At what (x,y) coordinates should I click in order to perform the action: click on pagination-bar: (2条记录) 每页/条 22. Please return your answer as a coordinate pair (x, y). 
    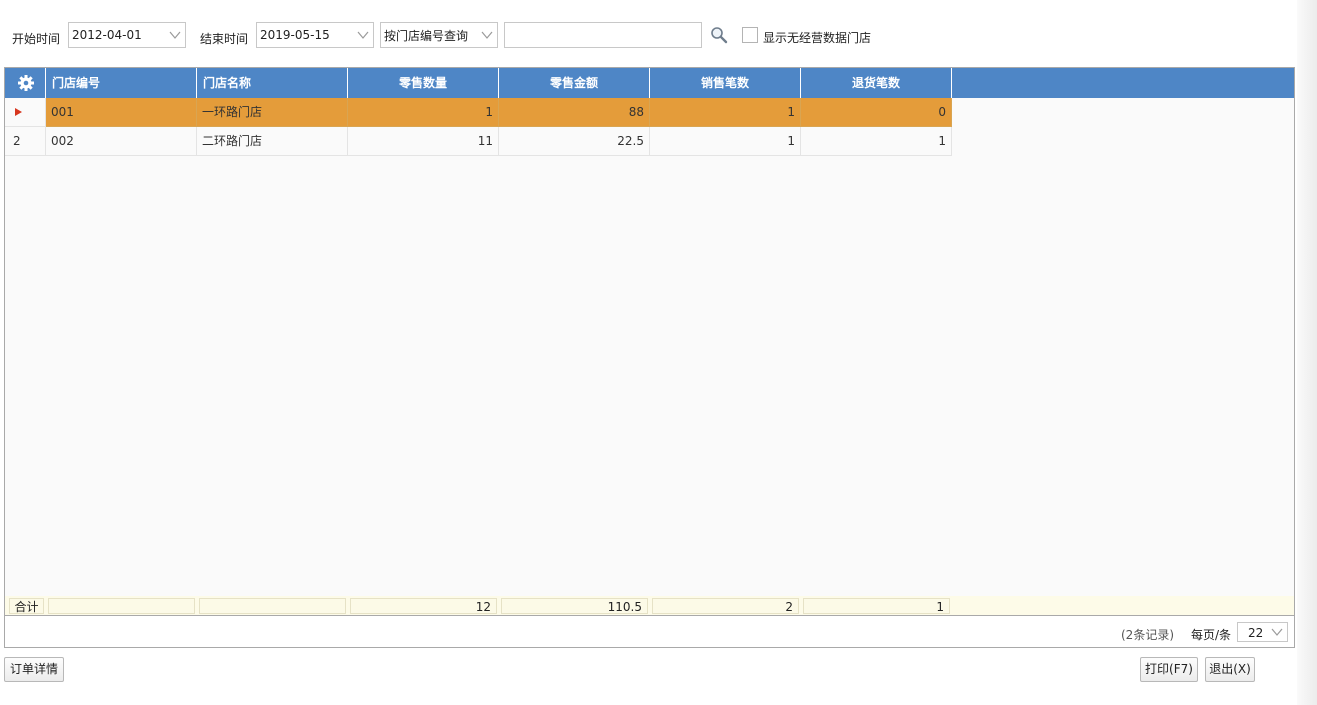
    Looking at the image, I should click on (649, 632).